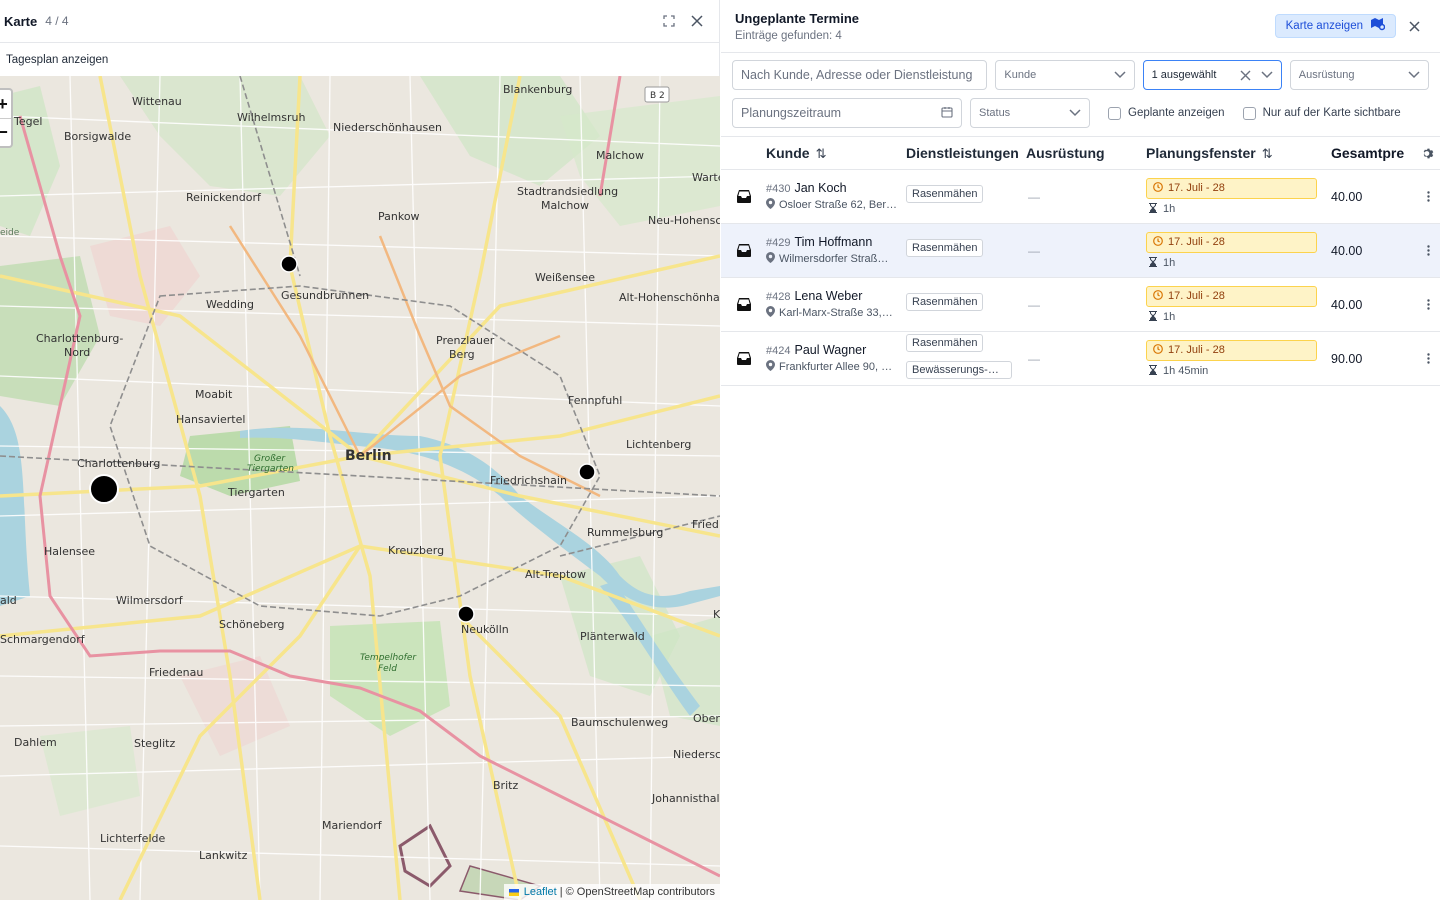 Image resolution: width=1440 pixels, height=900 pixels. What do you see at coordinates (27, 121) in the screenshot?
I see `map-label: Tegel` at bounding box center [27, 121].